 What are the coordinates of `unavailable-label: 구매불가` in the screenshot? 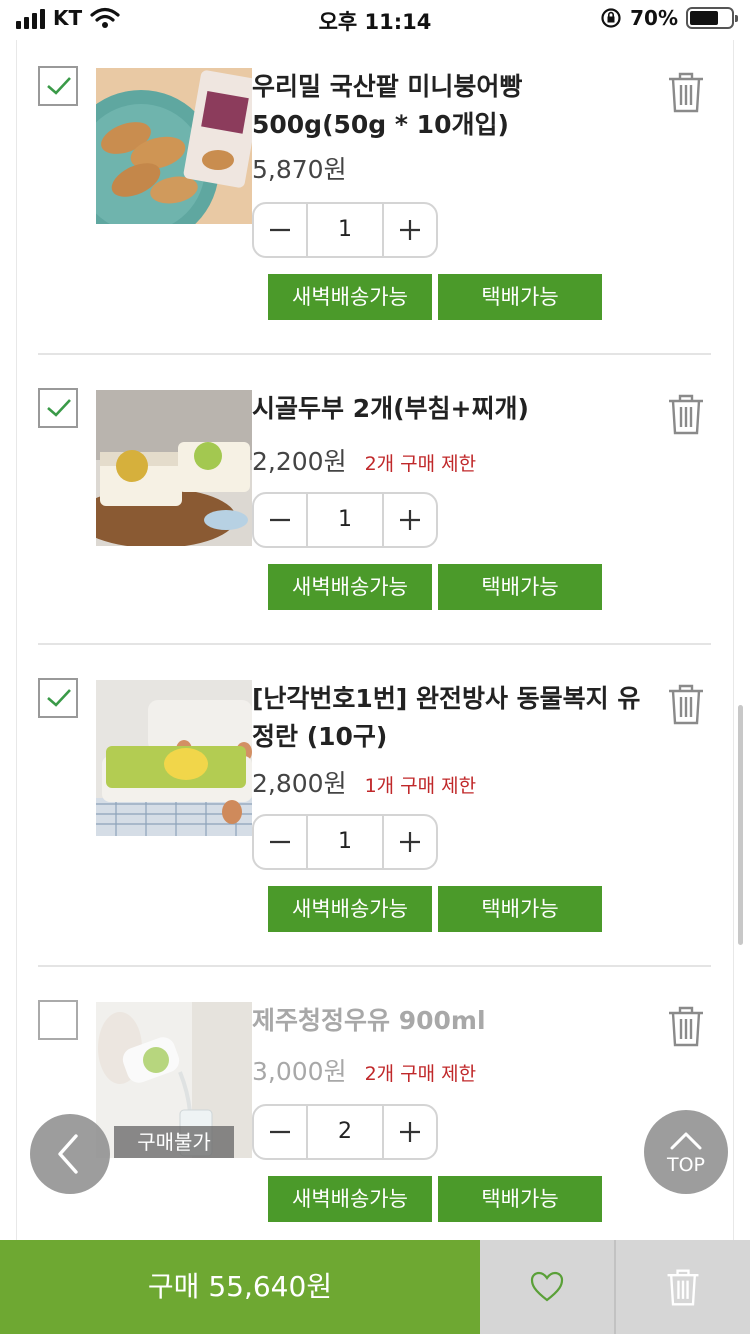 It's located at (174, 1142).